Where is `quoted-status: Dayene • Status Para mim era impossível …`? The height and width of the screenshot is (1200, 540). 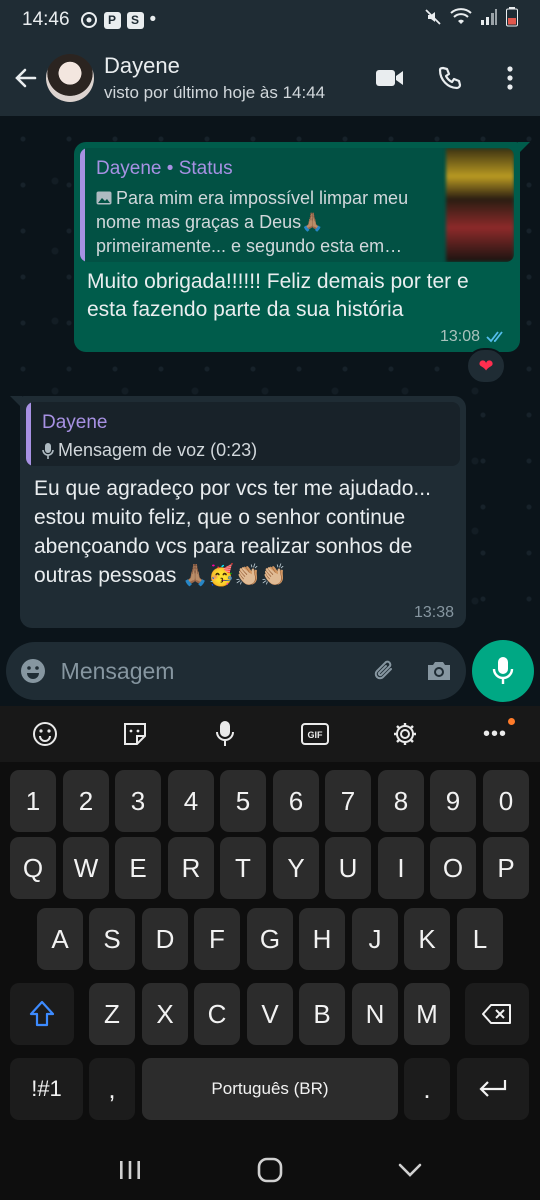 quoted-status: Dayene • Status Para mim era impossível … is located at coordinates (297, 205).